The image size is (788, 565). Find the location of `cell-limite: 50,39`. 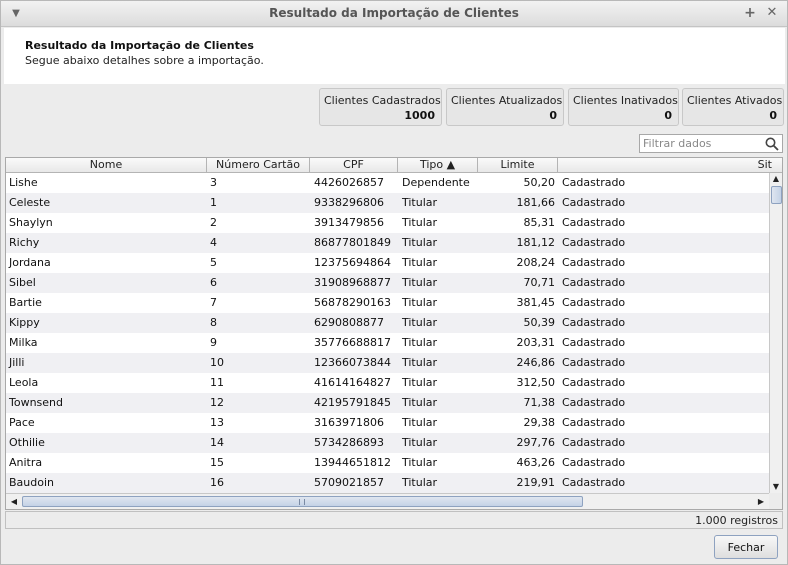

cell-limite: 50,39 is located at coordinates (539, 322).